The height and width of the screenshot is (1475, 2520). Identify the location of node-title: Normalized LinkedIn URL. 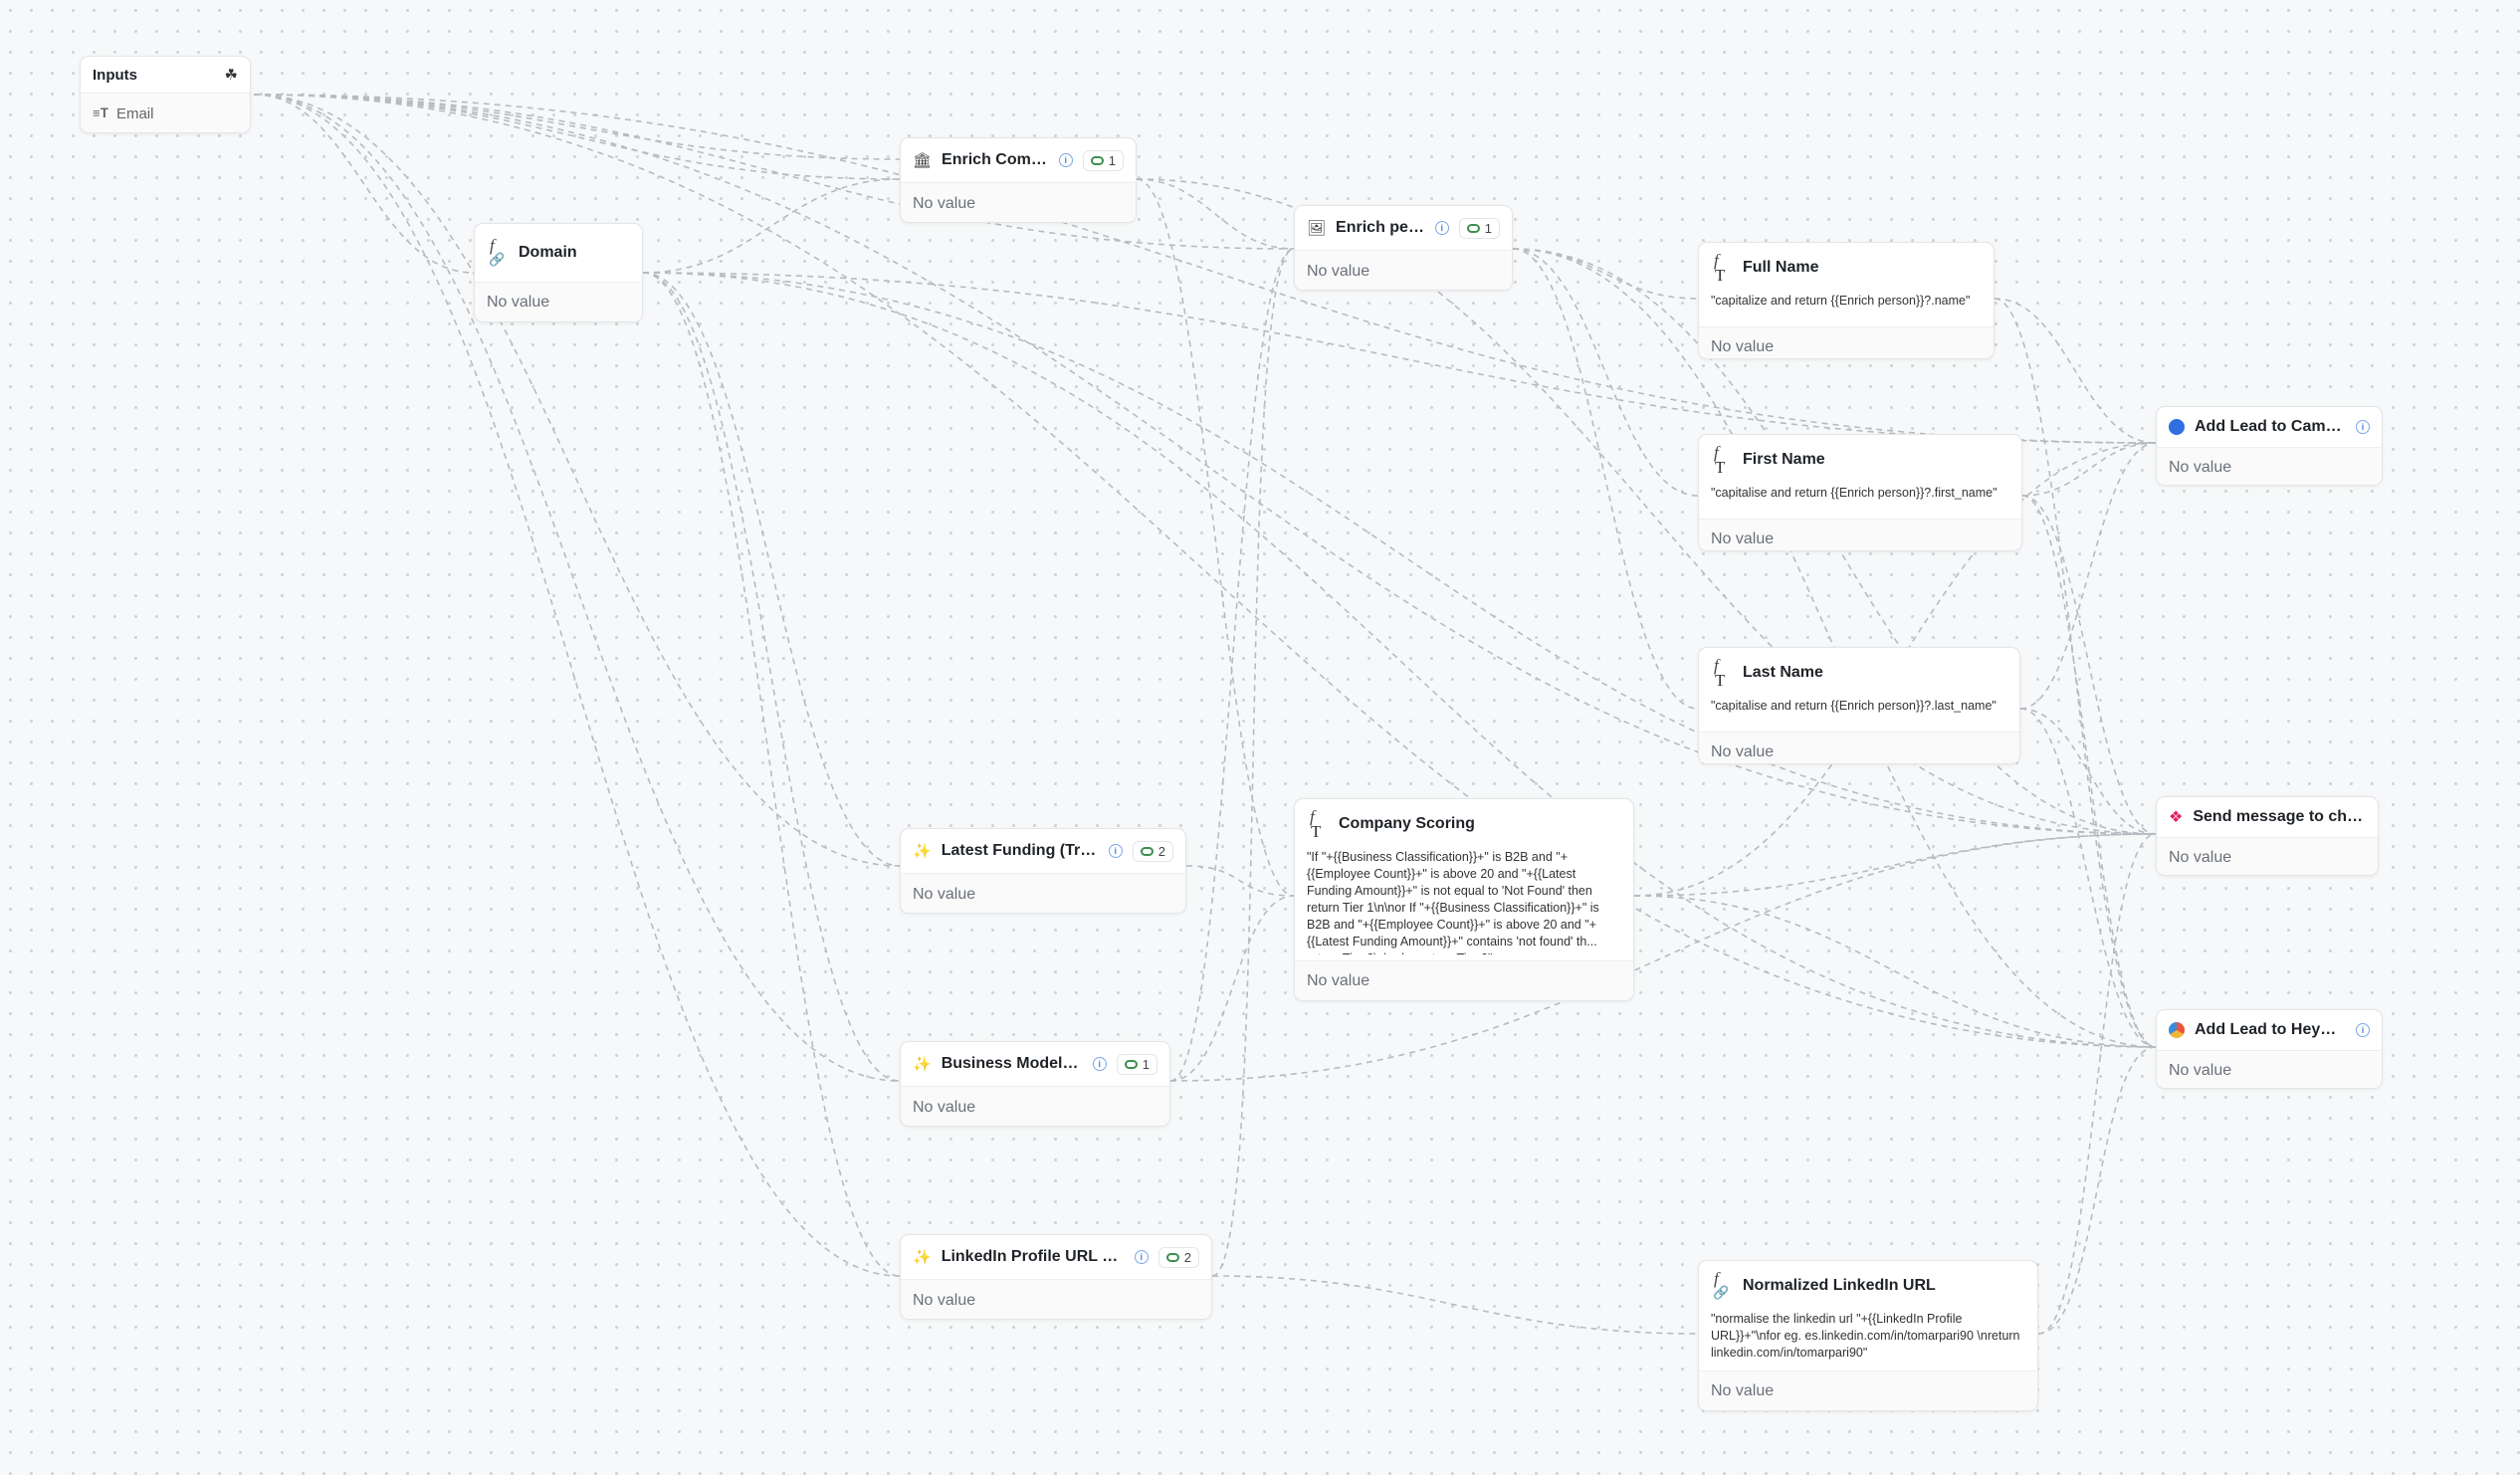
(1839, 1285).